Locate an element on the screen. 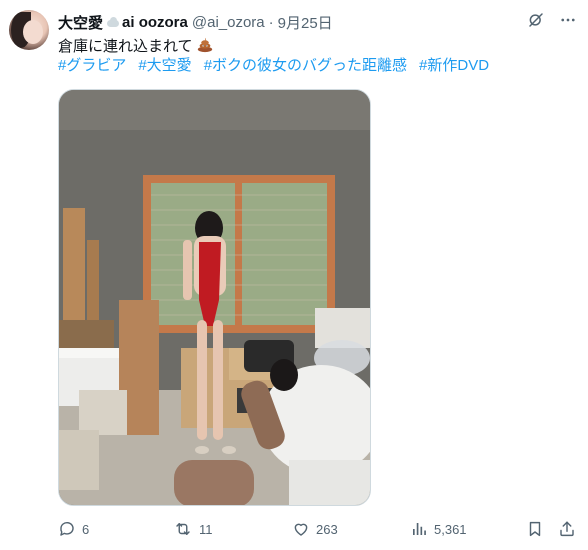 This screenshot has width=588, height=550. reply-button: 6 is located at coordinates (73, 529).